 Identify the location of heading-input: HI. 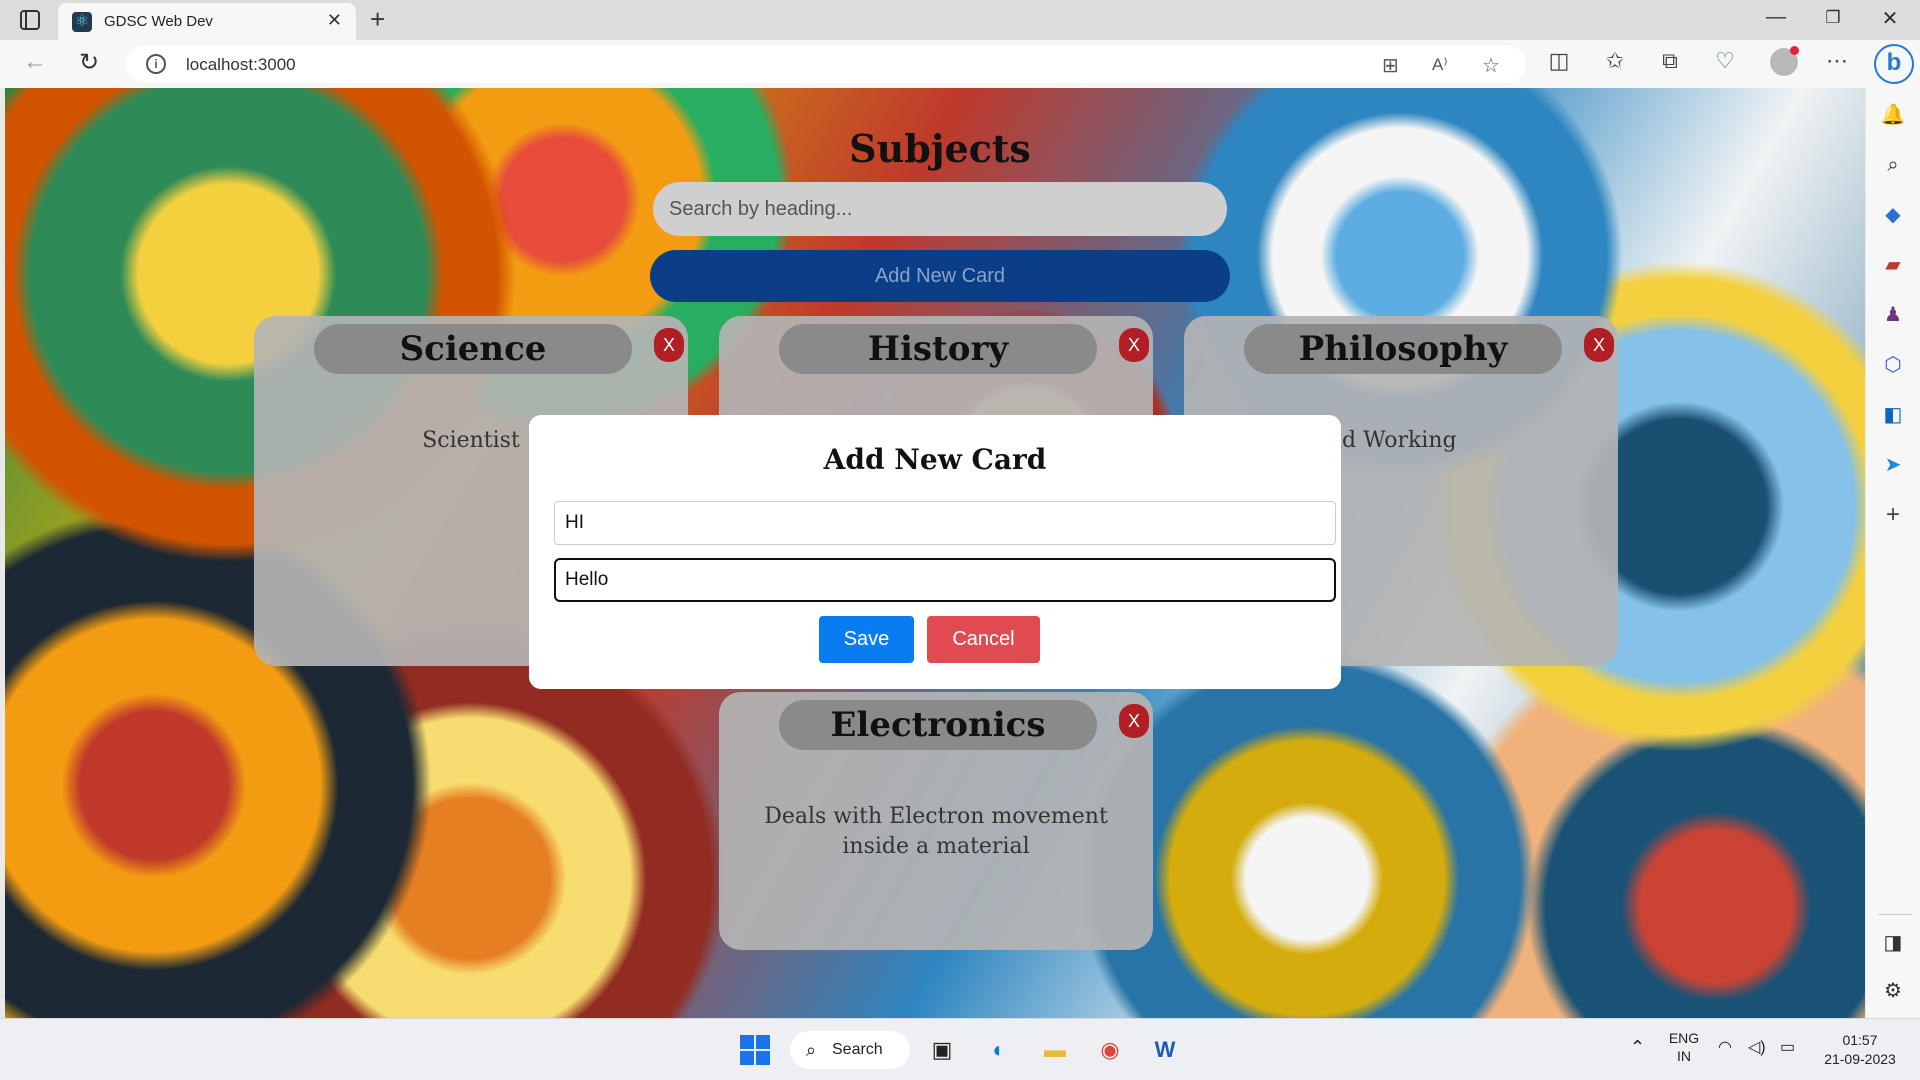
(945, 523).